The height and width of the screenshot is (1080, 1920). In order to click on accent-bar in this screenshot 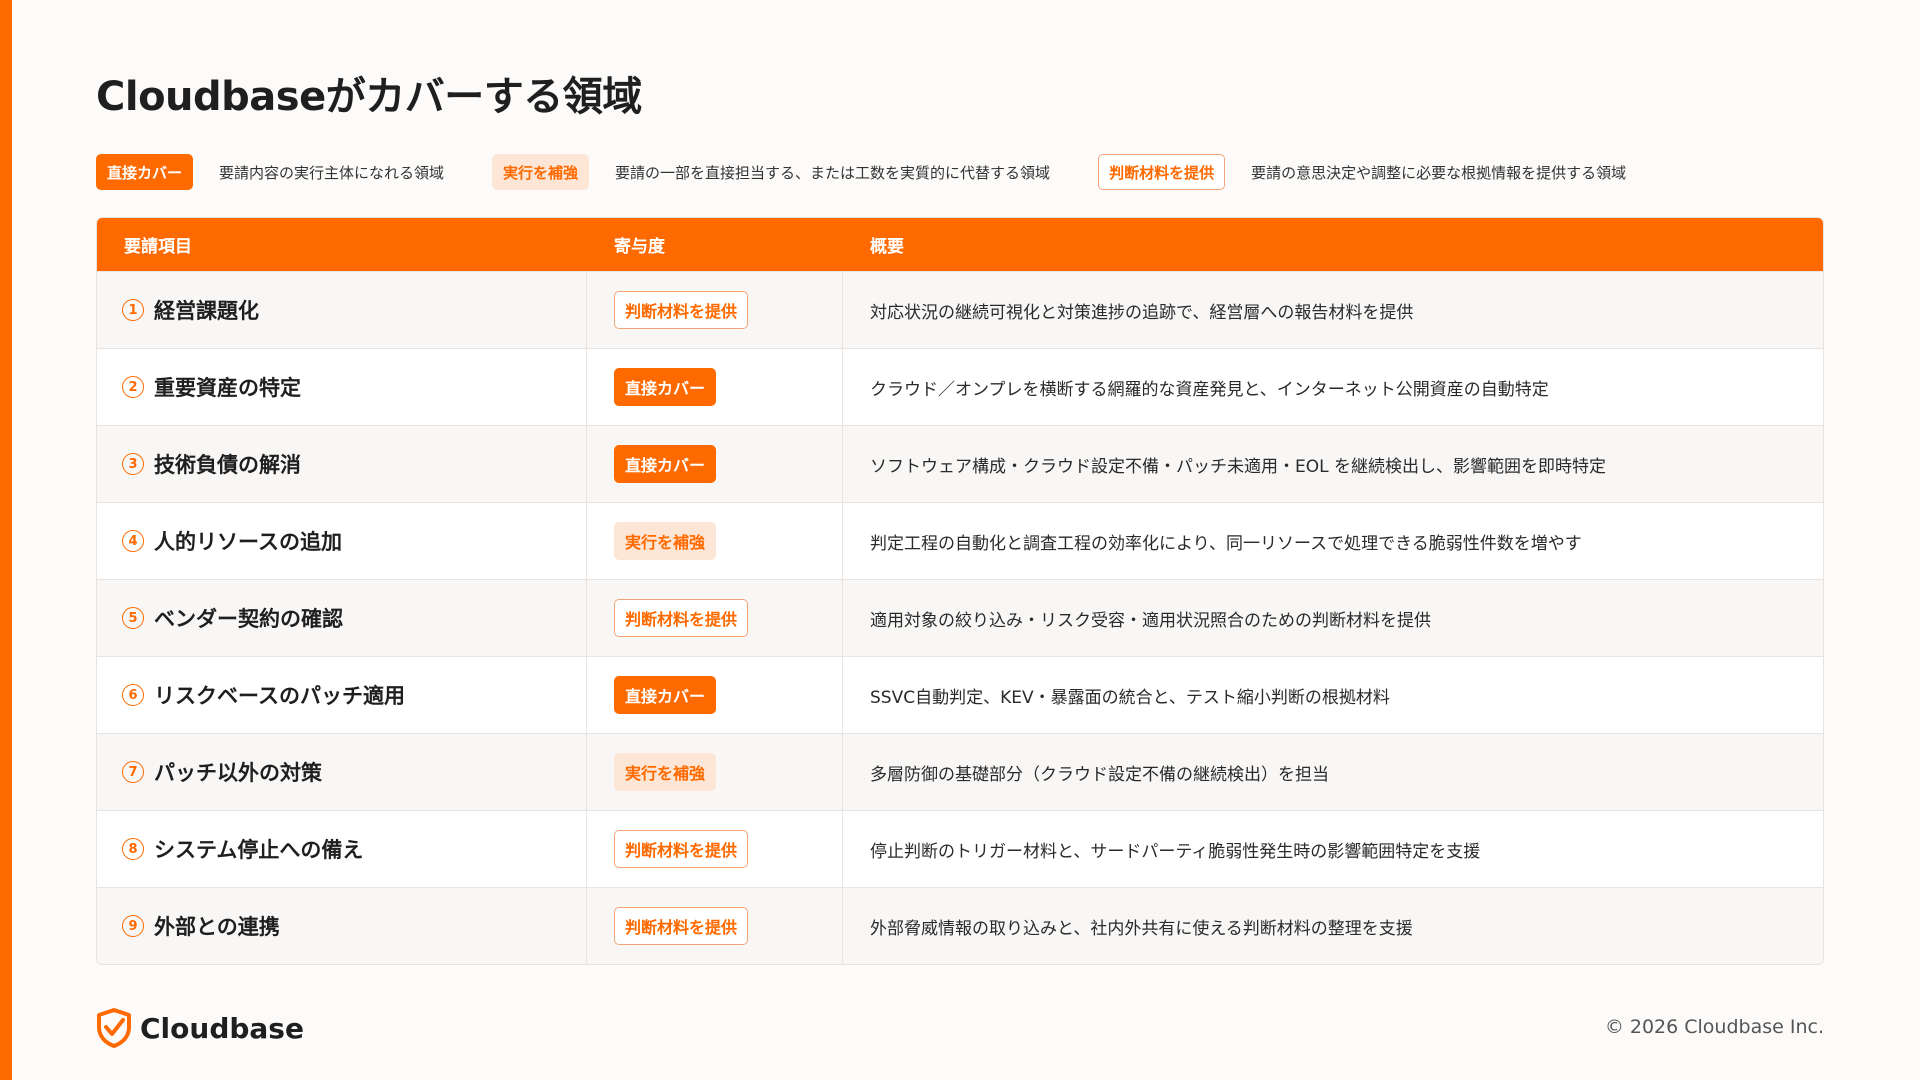, I will do `click(6, 540)`.